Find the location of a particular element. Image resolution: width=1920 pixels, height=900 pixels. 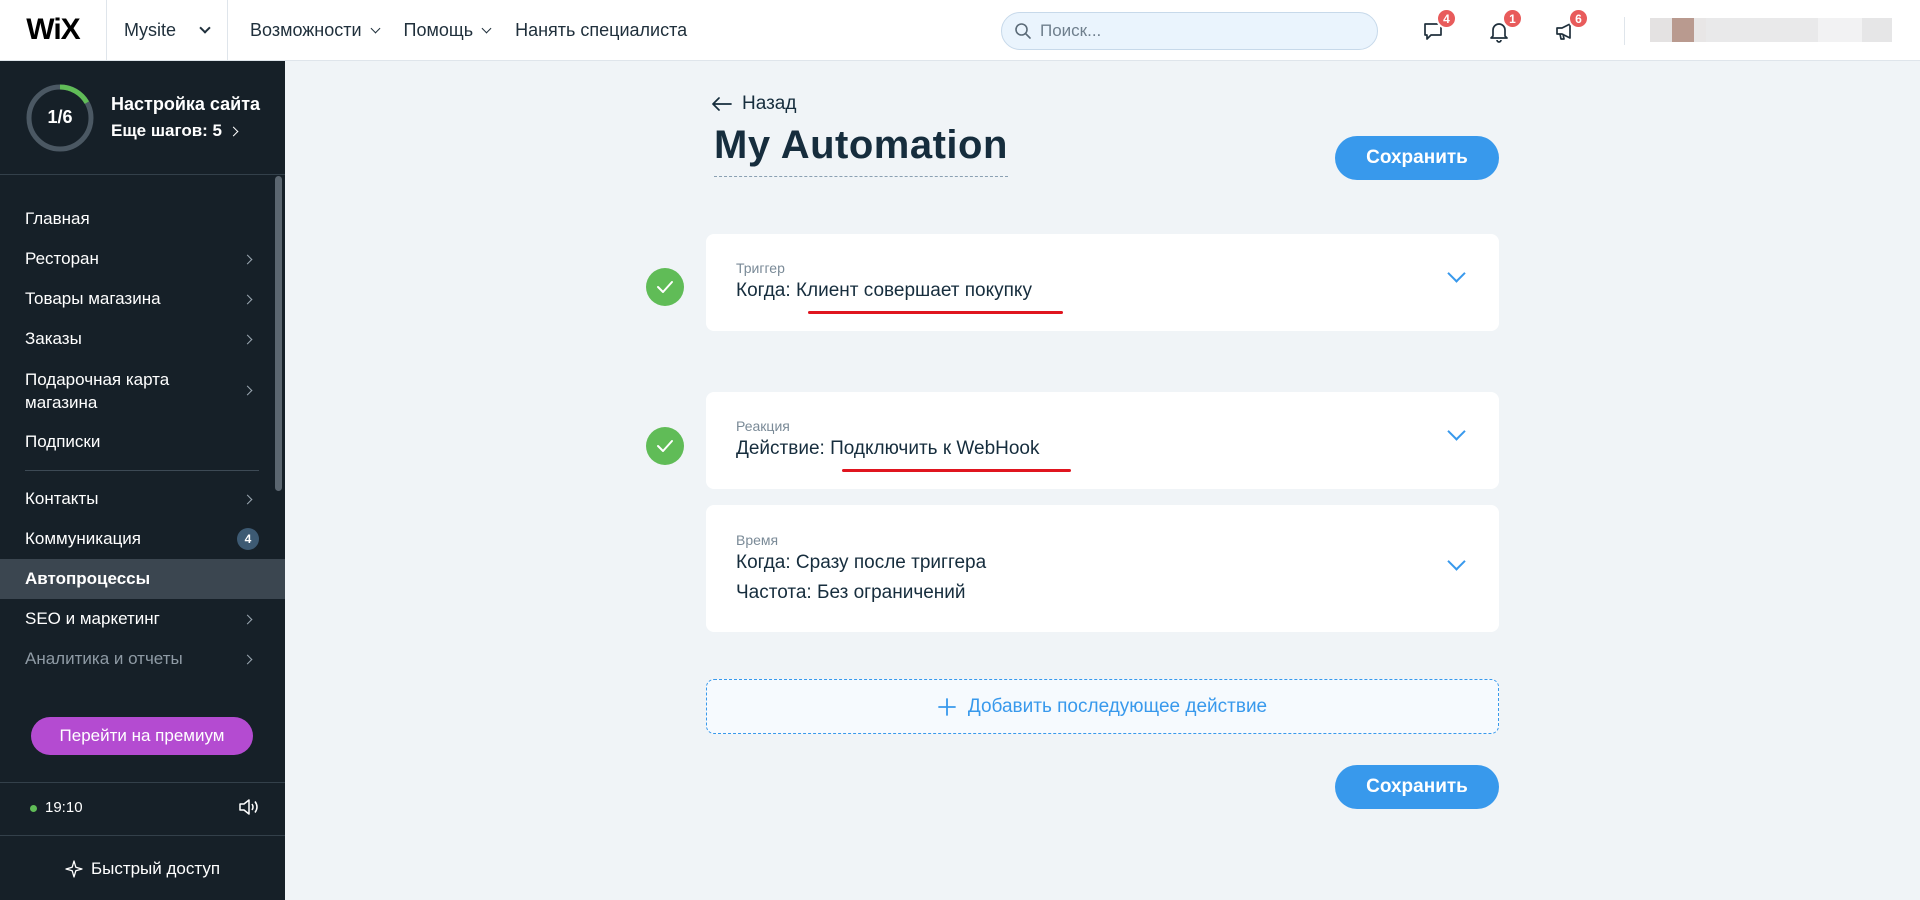

sidebar-item-automations: Автопроцессы is located at coordinates (142, 579).